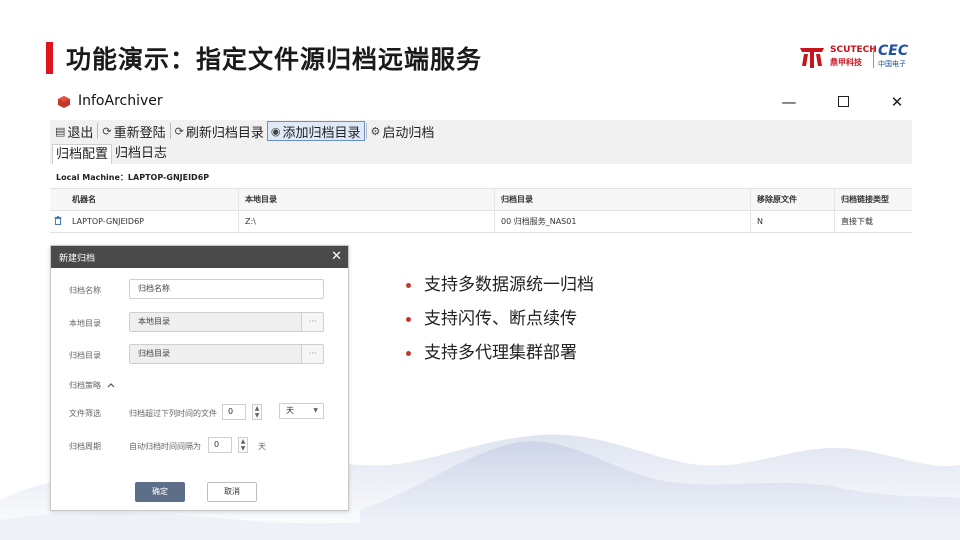 This screenshot has width=960, height=540. Describe the element at coordinates (792, 199) in the screenshot. I see `column-header: 移除原文件` at that location.